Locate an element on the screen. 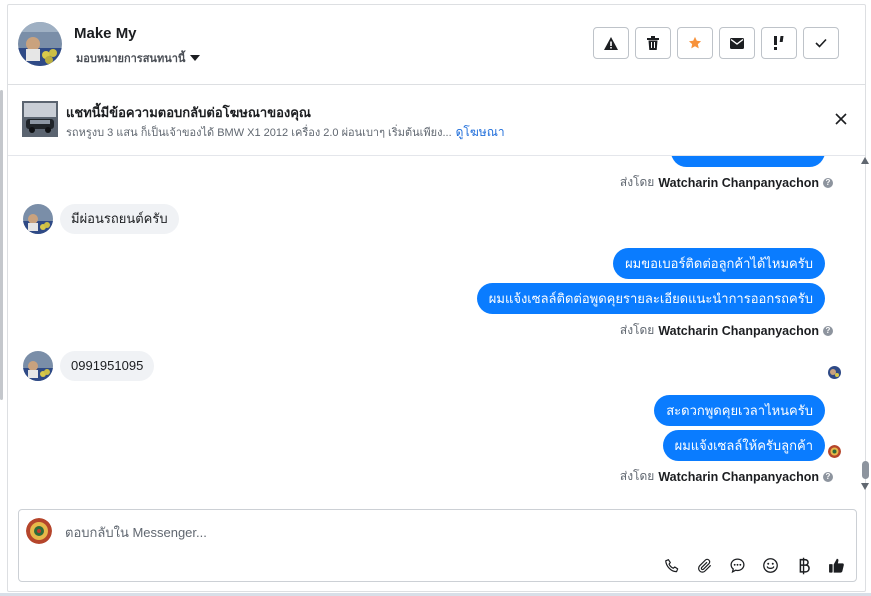 The height and width of the screenshot is (596, 871). message-bubble-outgoing: ผมแจ้งเซลล์ให้ครับลูกค้า is located at coordinates (743, 445).